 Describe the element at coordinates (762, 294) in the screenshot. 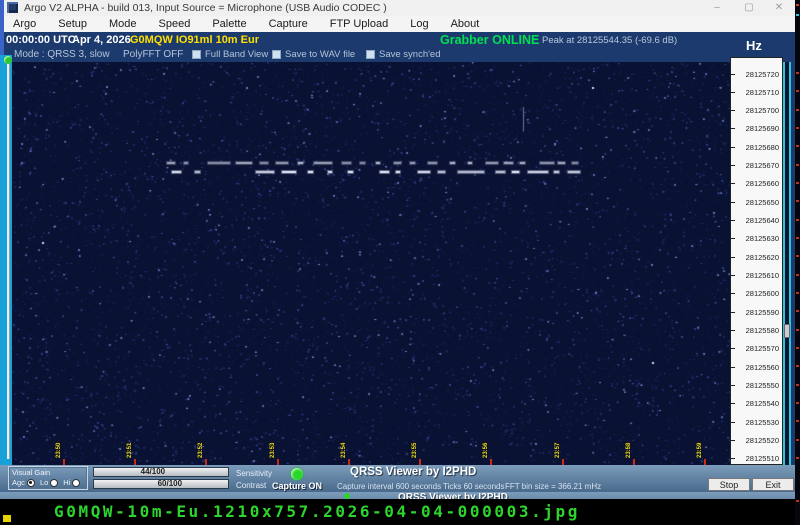

I see `freq-value: 28125600` at that location.